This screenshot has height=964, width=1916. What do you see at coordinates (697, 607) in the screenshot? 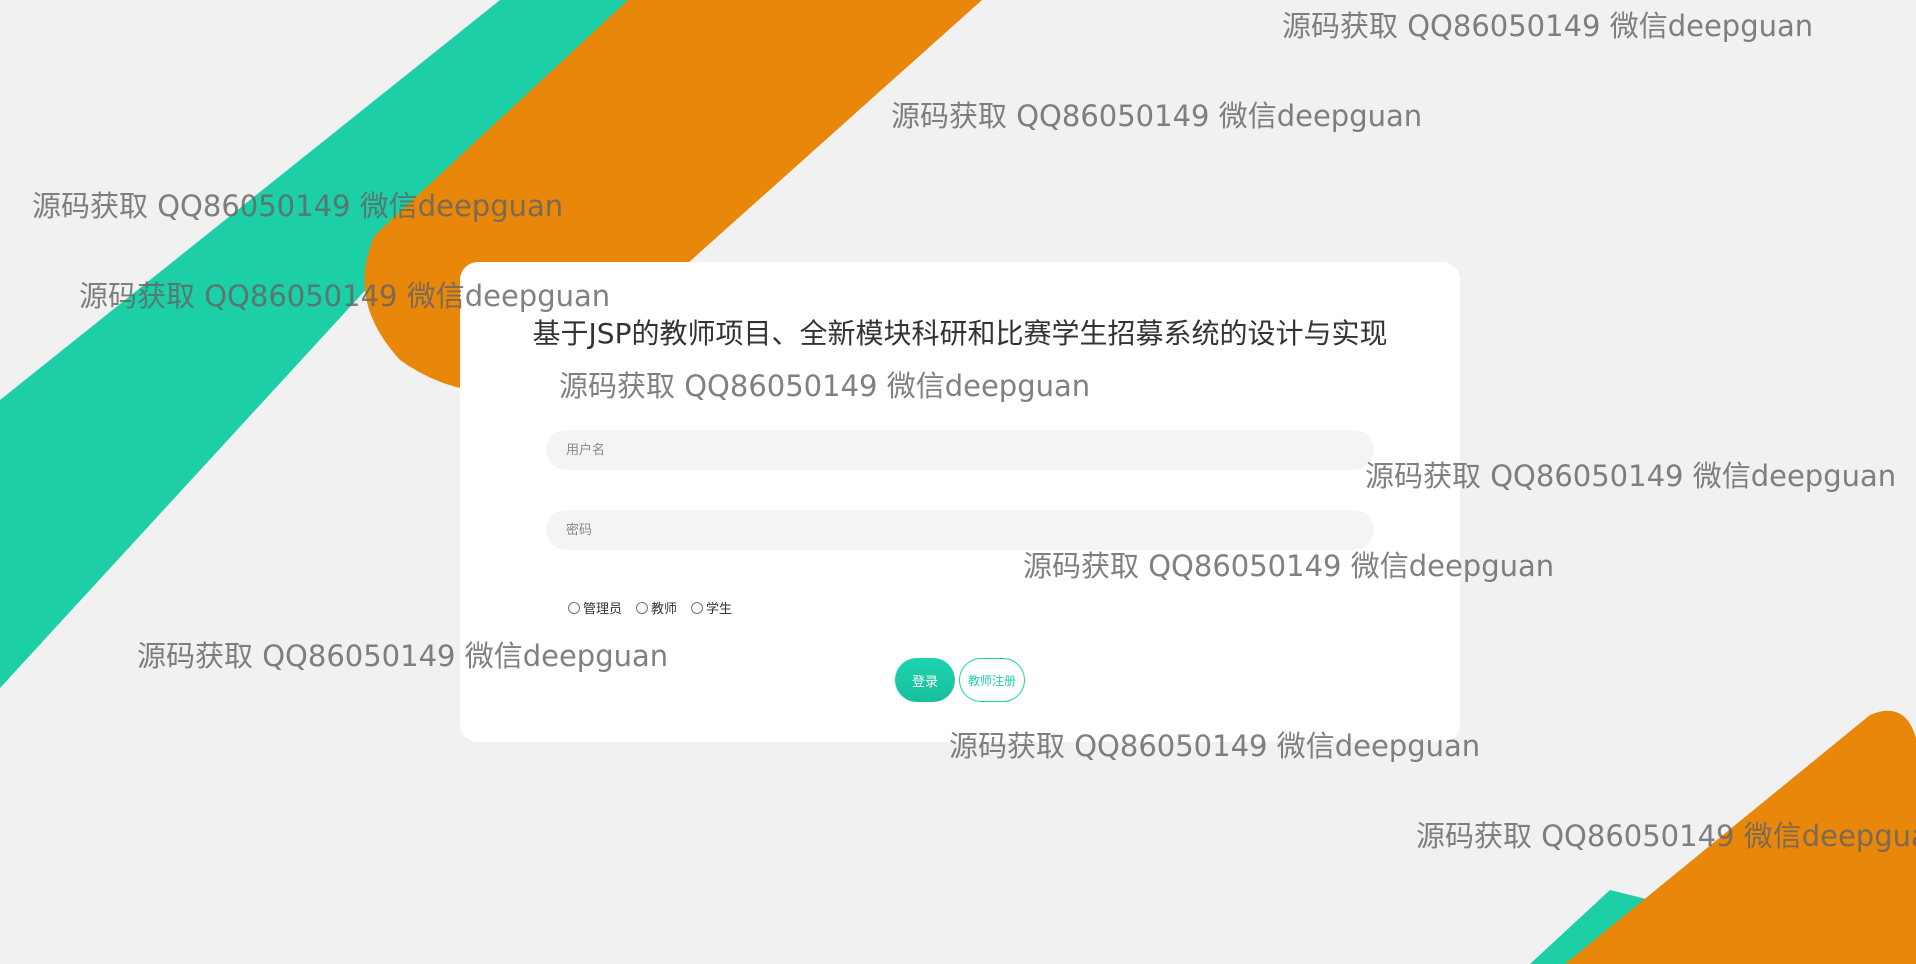
I see `role-radio-student` at bounding box center [697, 607].